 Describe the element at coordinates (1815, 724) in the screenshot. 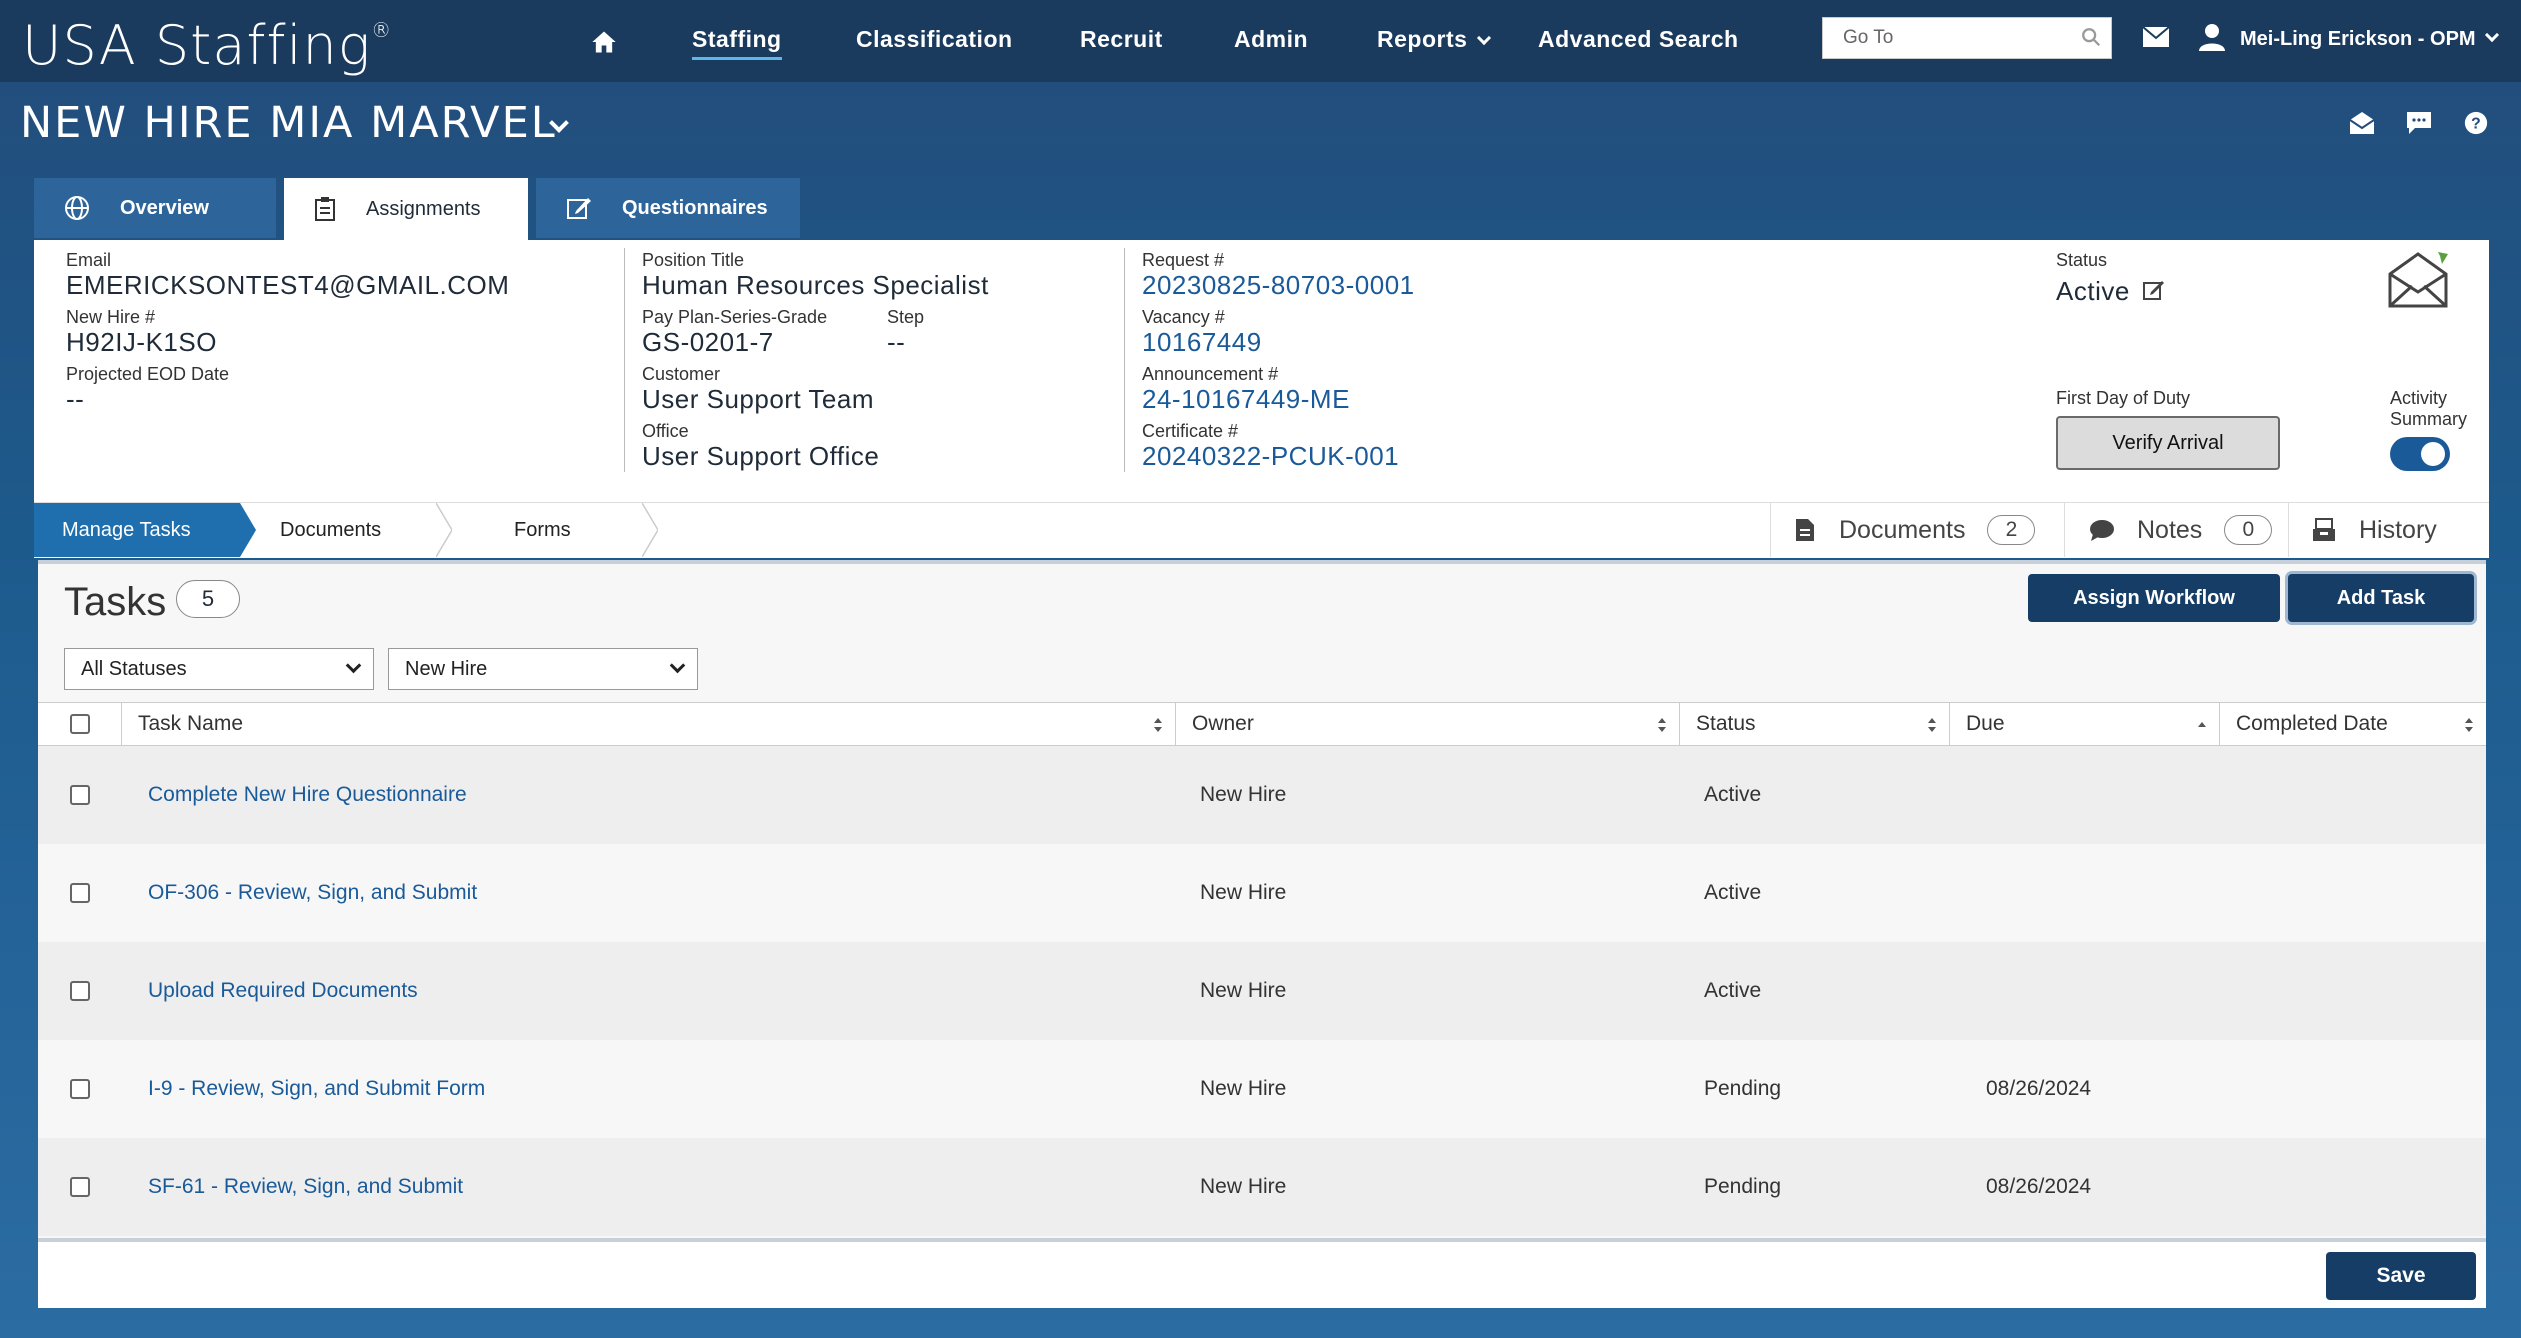

I see `col-status: Status` at that location.